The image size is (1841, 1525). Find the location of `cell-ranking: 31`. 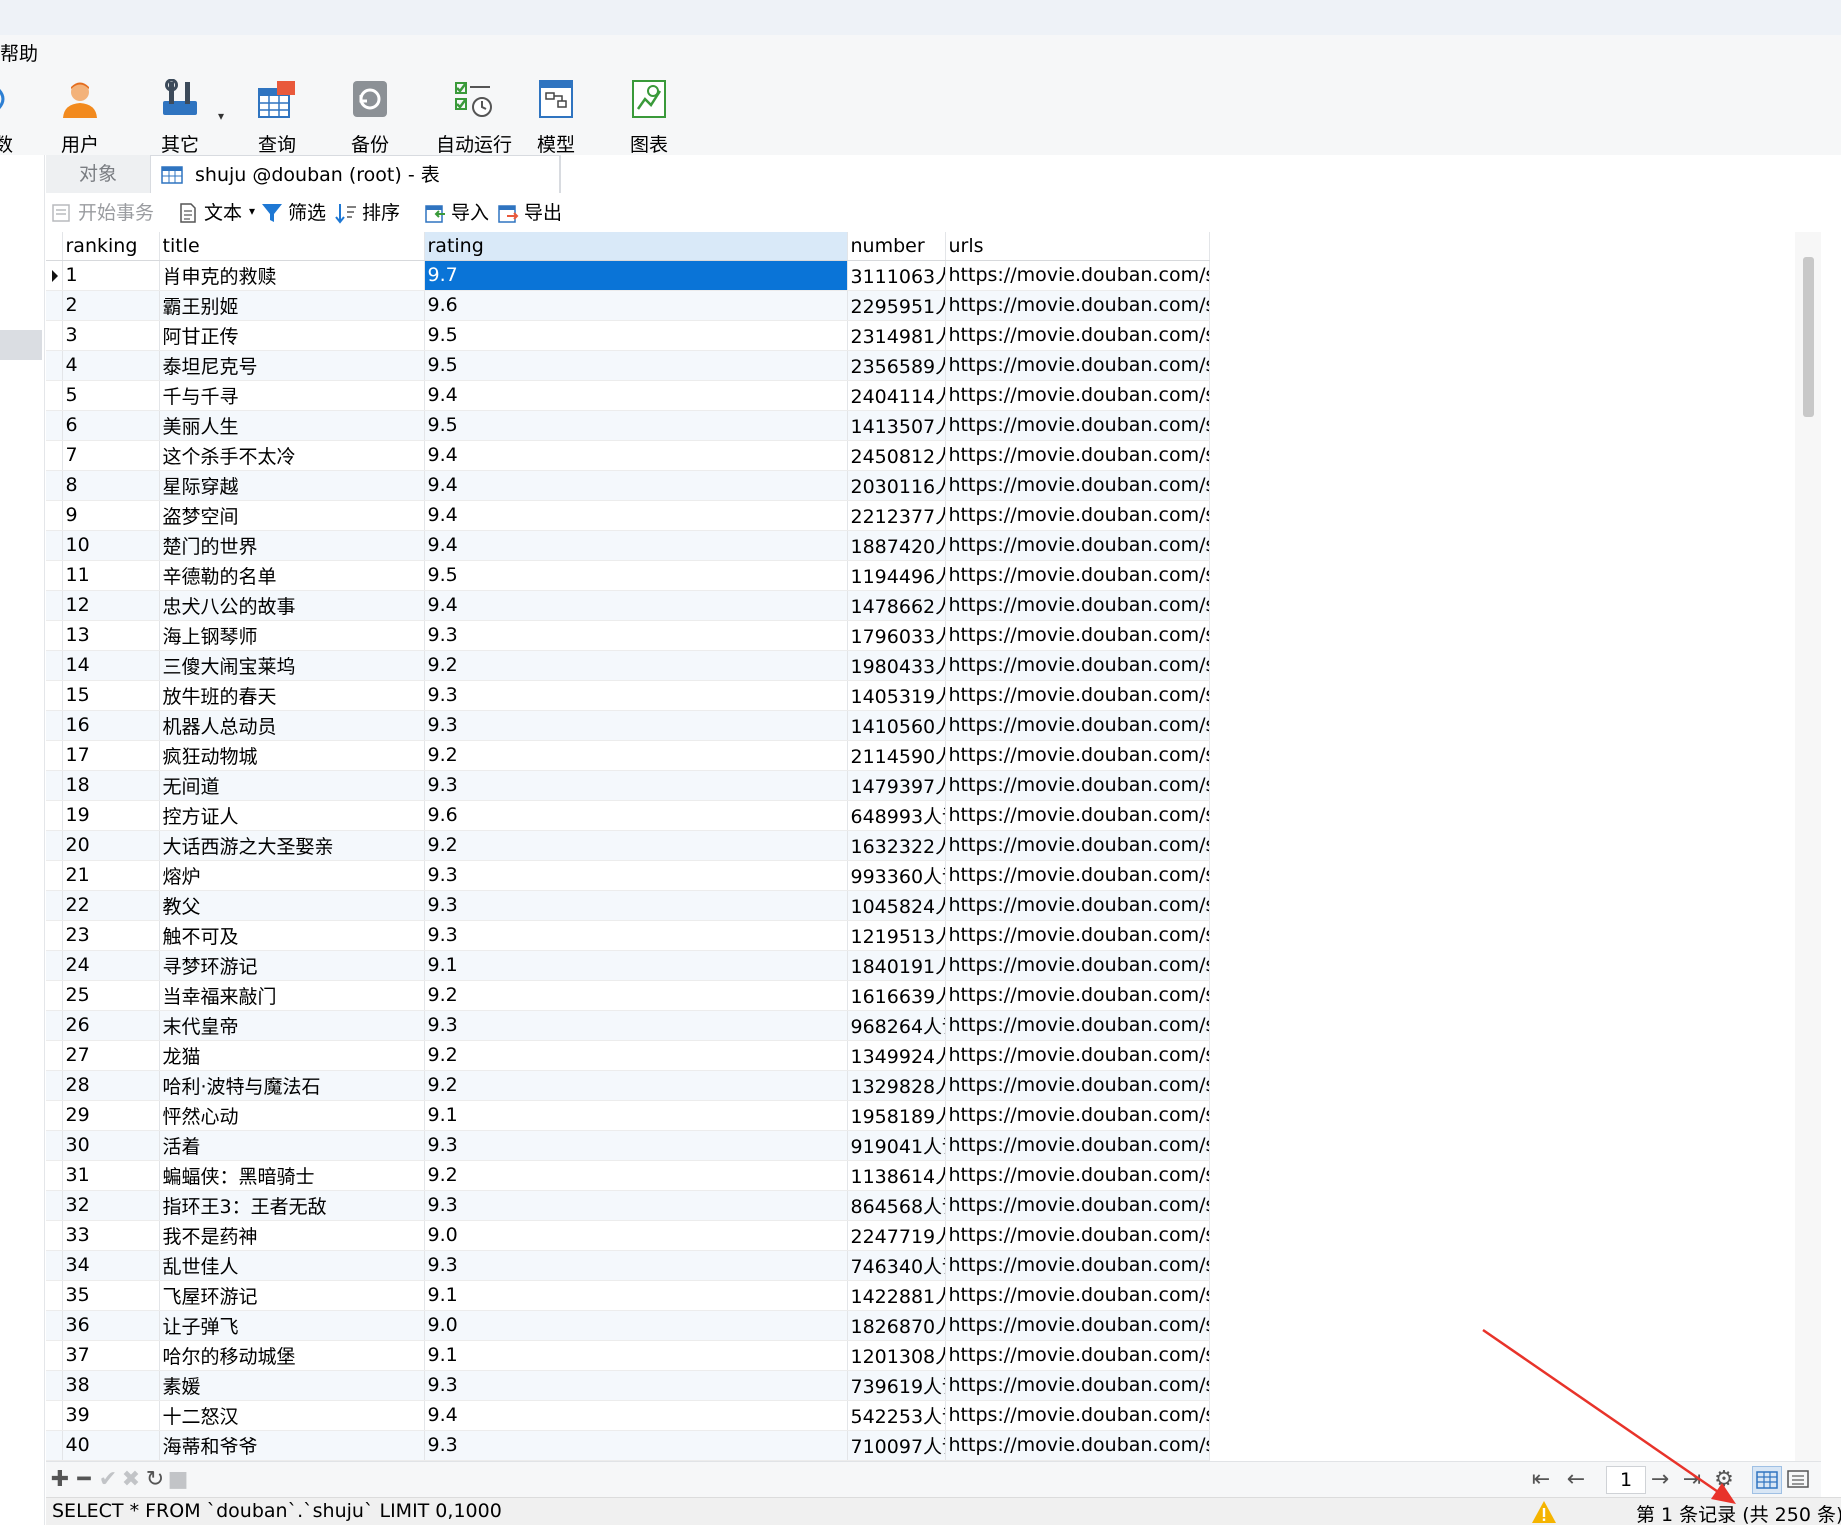

cell-ranking: 31 is located at coordinates (111, 1175).